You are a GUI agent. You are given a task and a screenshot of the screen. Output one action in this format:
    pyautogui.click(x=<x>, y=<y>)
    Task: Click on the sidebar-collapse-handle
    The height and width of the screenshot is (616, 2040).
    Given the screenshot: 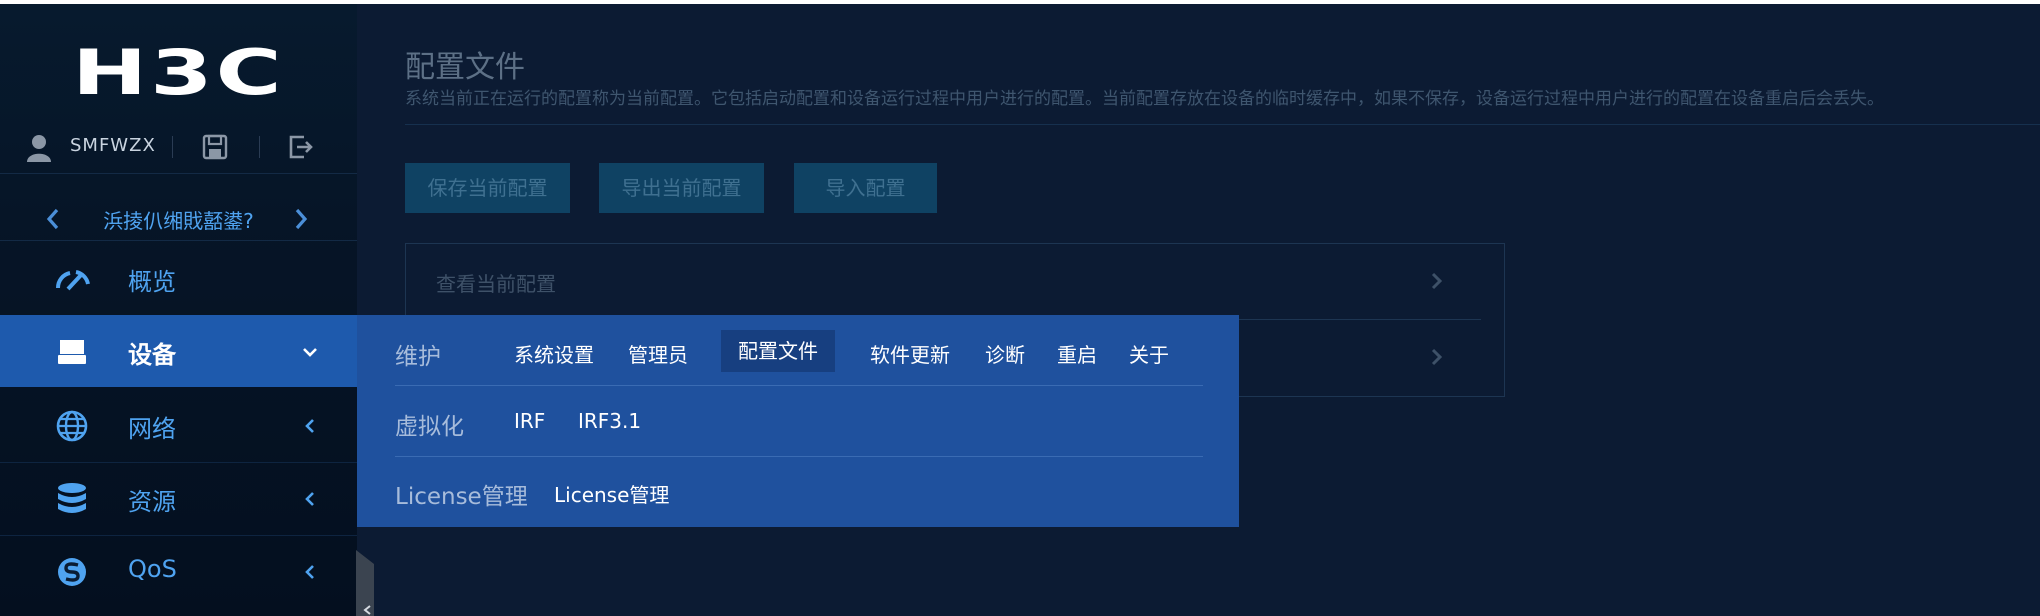 What is the action you would take?
    pyautogui.click(x=368, y=583)
    